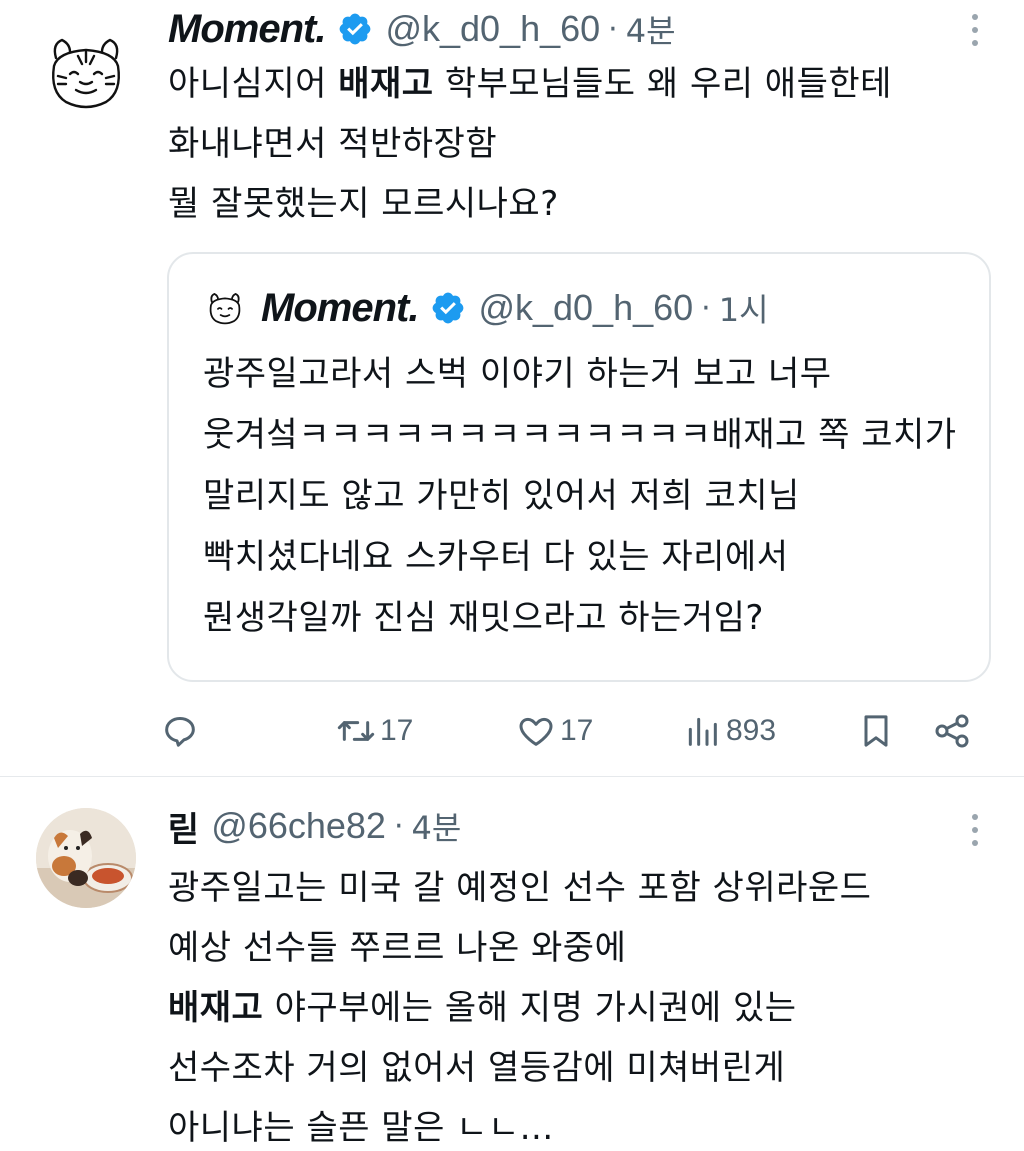  Describe the element at coordinates (183, 826) in the screenshot. I see `author-name: 릳` at that location.